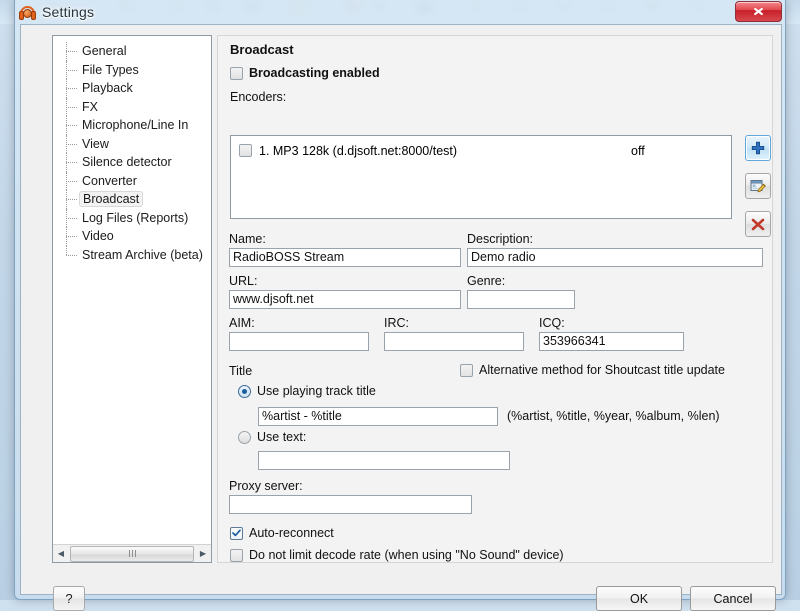  Describe the element at coordinates (109, 180) in the screenshot. I see `sidebar-item-label: Converter` at that location.